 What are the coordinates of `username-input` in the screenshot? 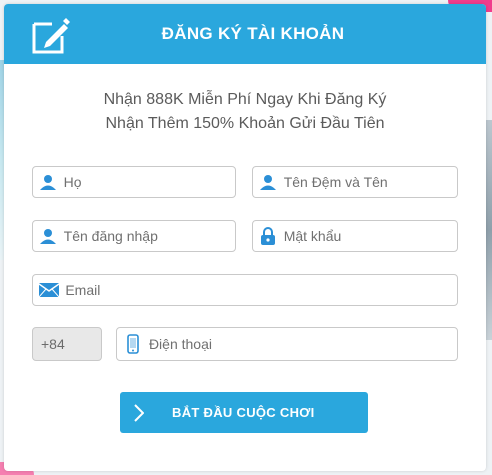 It's located at (149, 236).